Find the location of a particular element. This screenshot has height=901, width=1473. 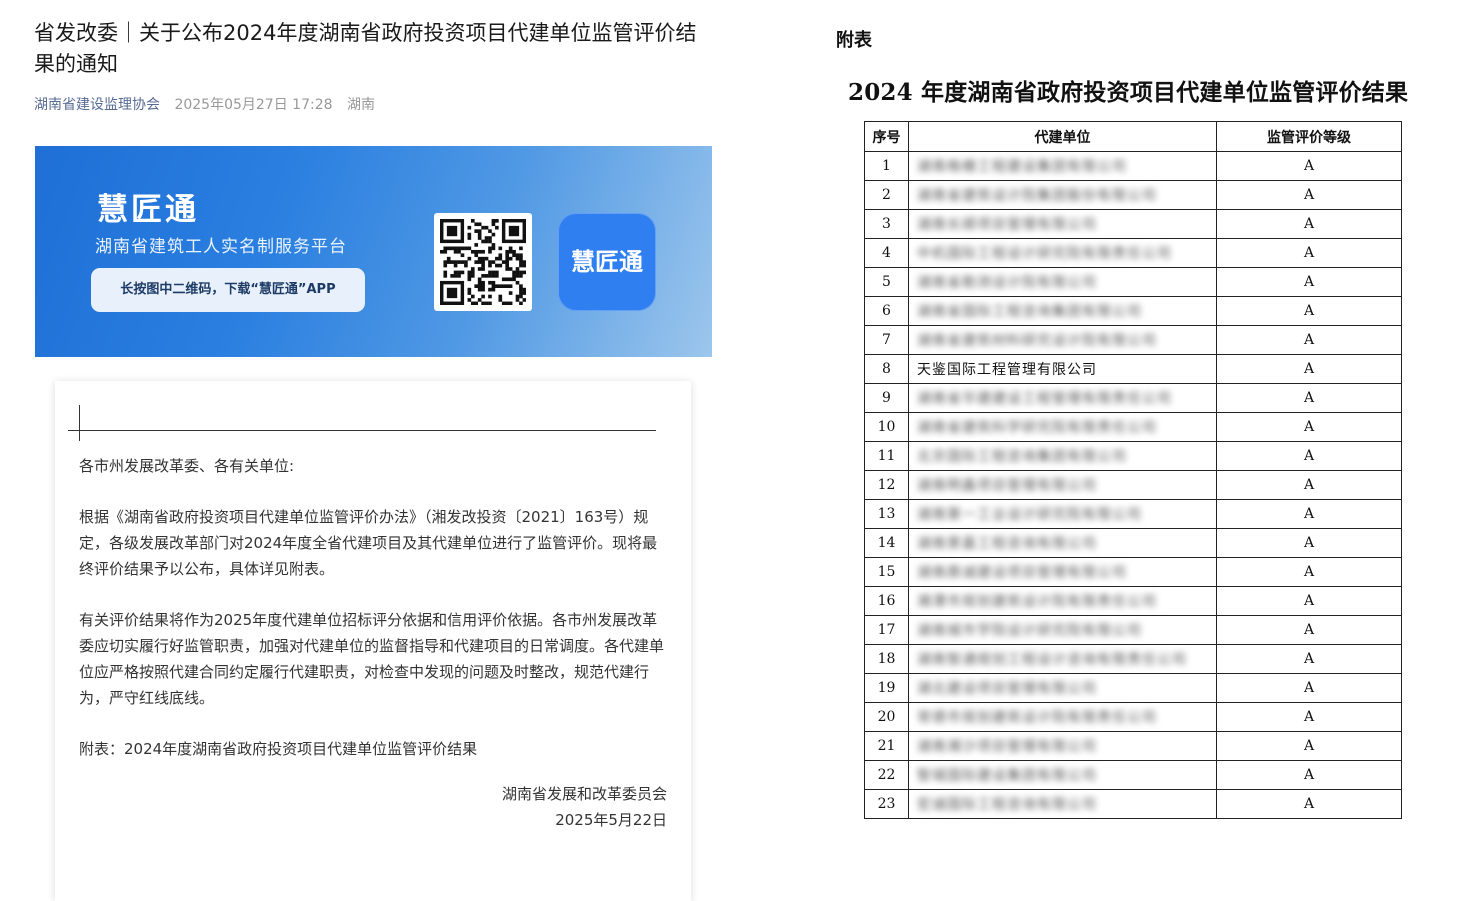

banner-cta: 长按图中二维码，下载“慧匠通”APP is located at coordinates (228, 290).